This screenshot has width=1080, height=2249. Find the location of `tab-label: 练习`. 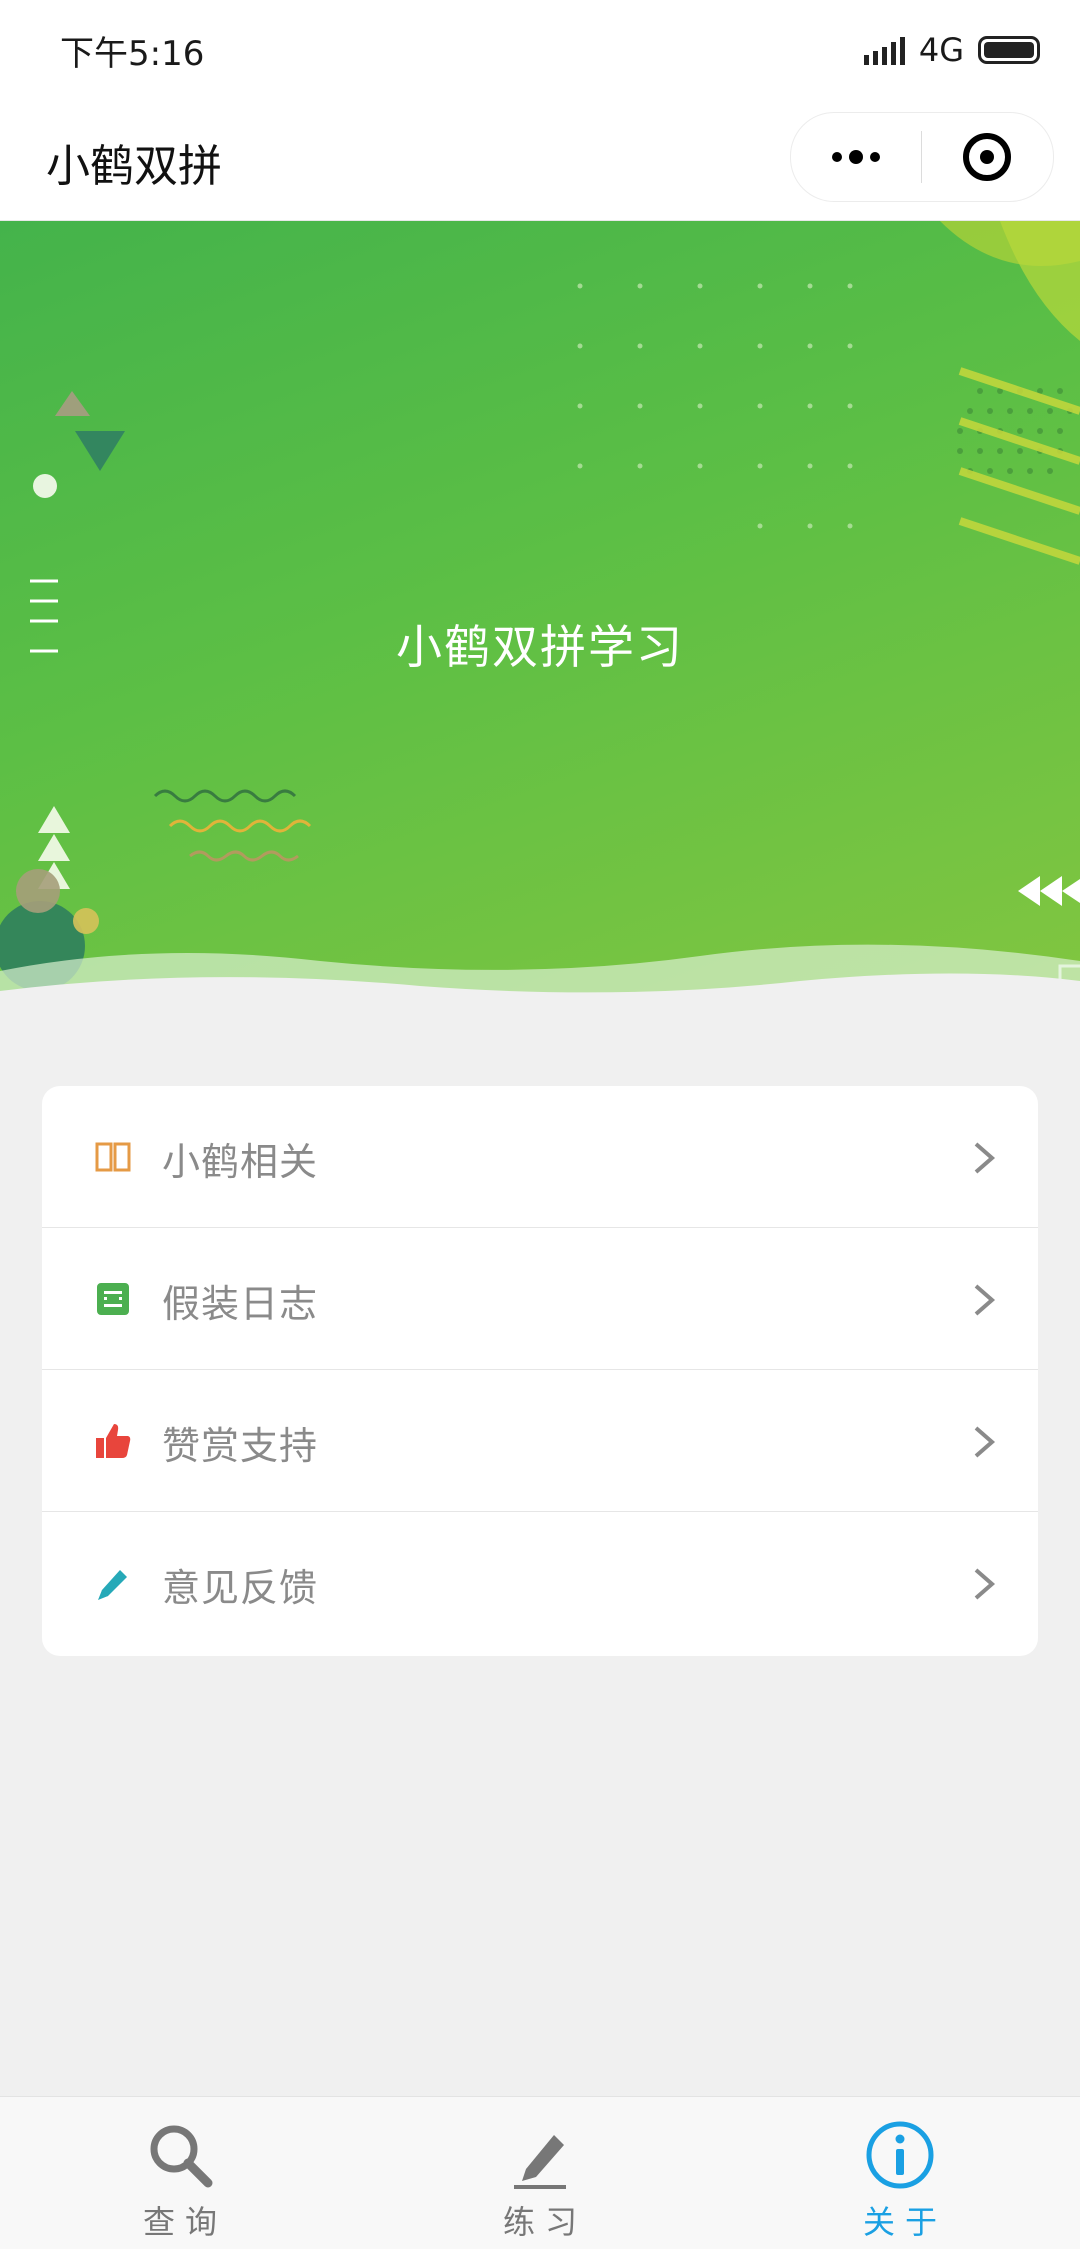

tab-label: 练习 is located at coordinates (544, 2222).